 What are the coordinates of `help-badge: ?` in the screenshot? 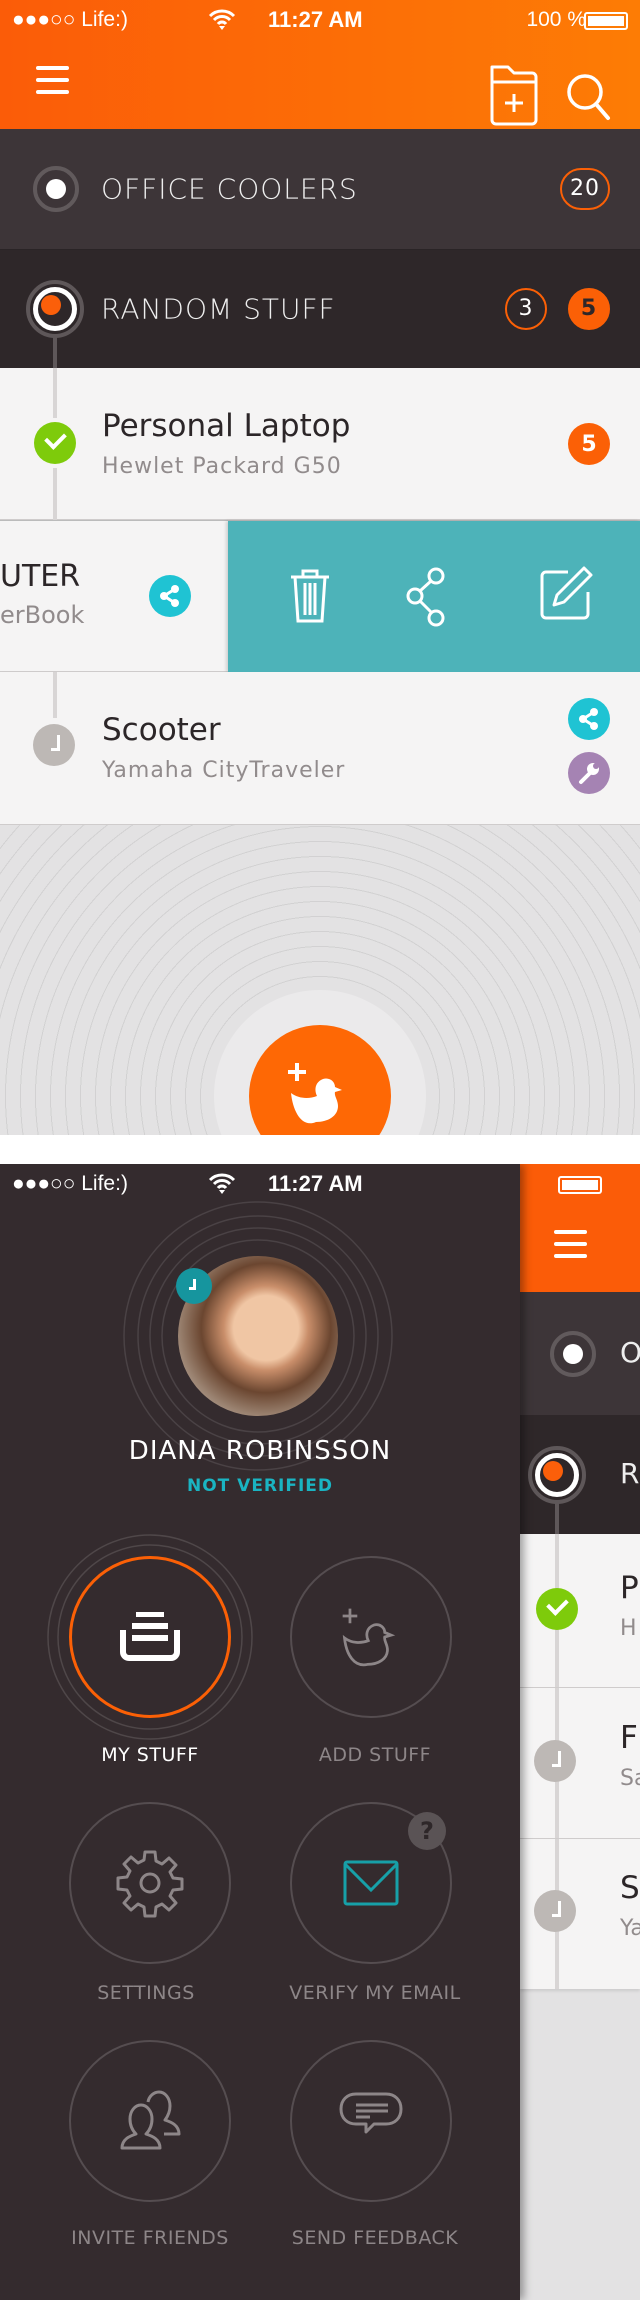 It's located at (427, 1831).